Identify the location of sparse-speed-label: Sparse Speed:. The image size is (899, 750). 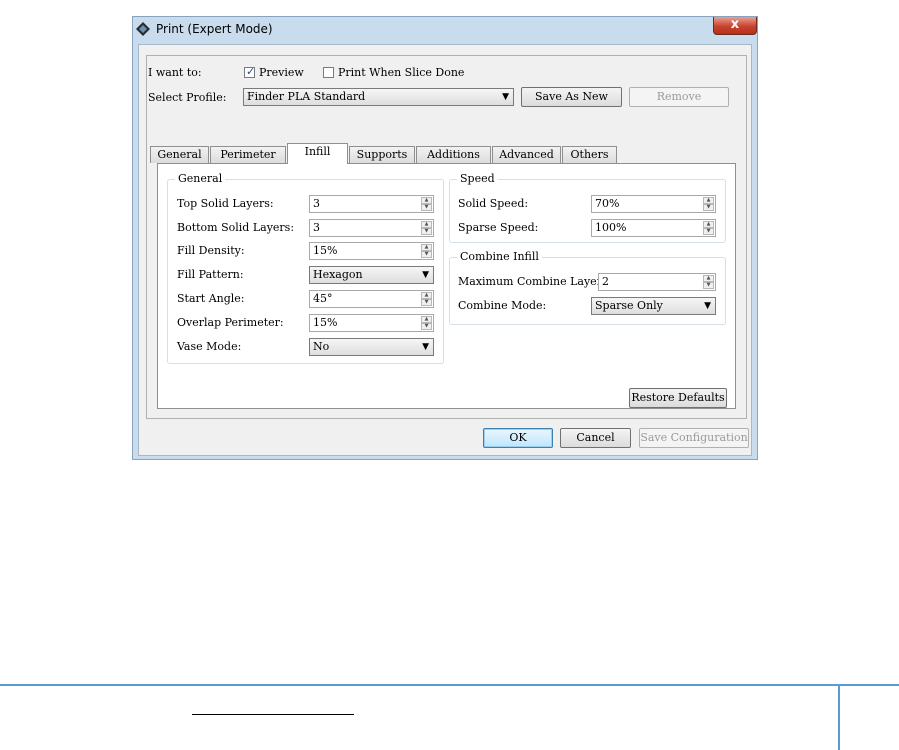
(498, 227).